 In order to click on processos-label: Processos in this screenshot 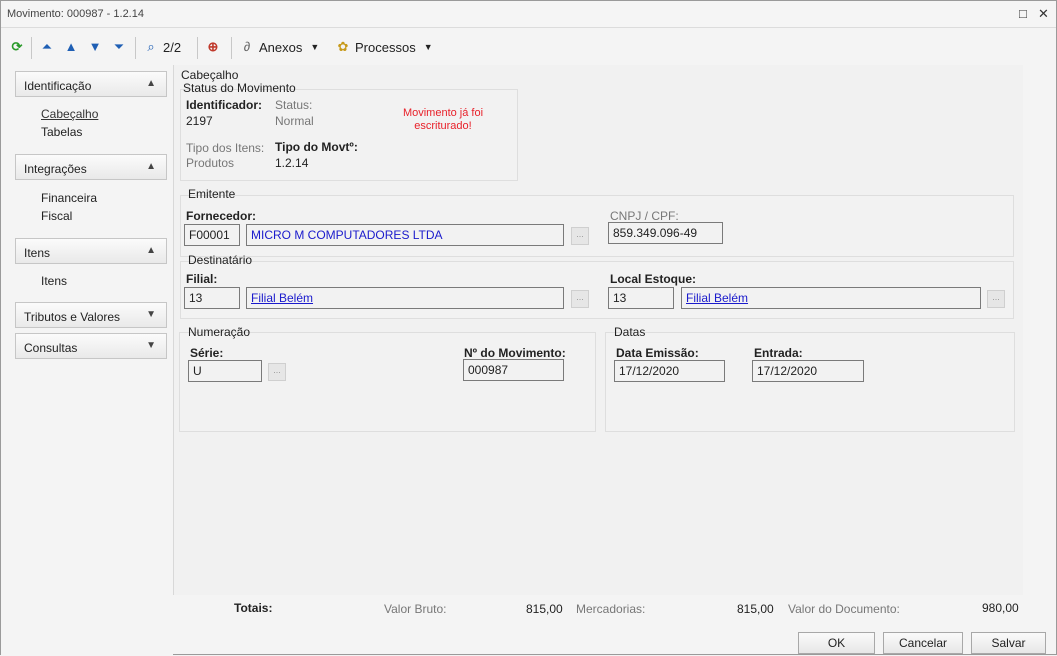, I will do `click(385, 47)`.